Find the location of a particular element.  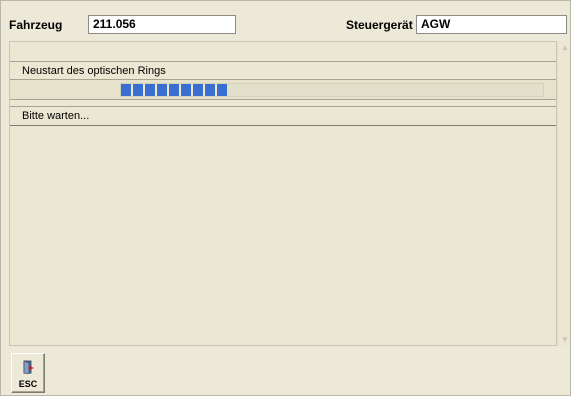

esc-button: ESC is located at coordinates (28, 373).